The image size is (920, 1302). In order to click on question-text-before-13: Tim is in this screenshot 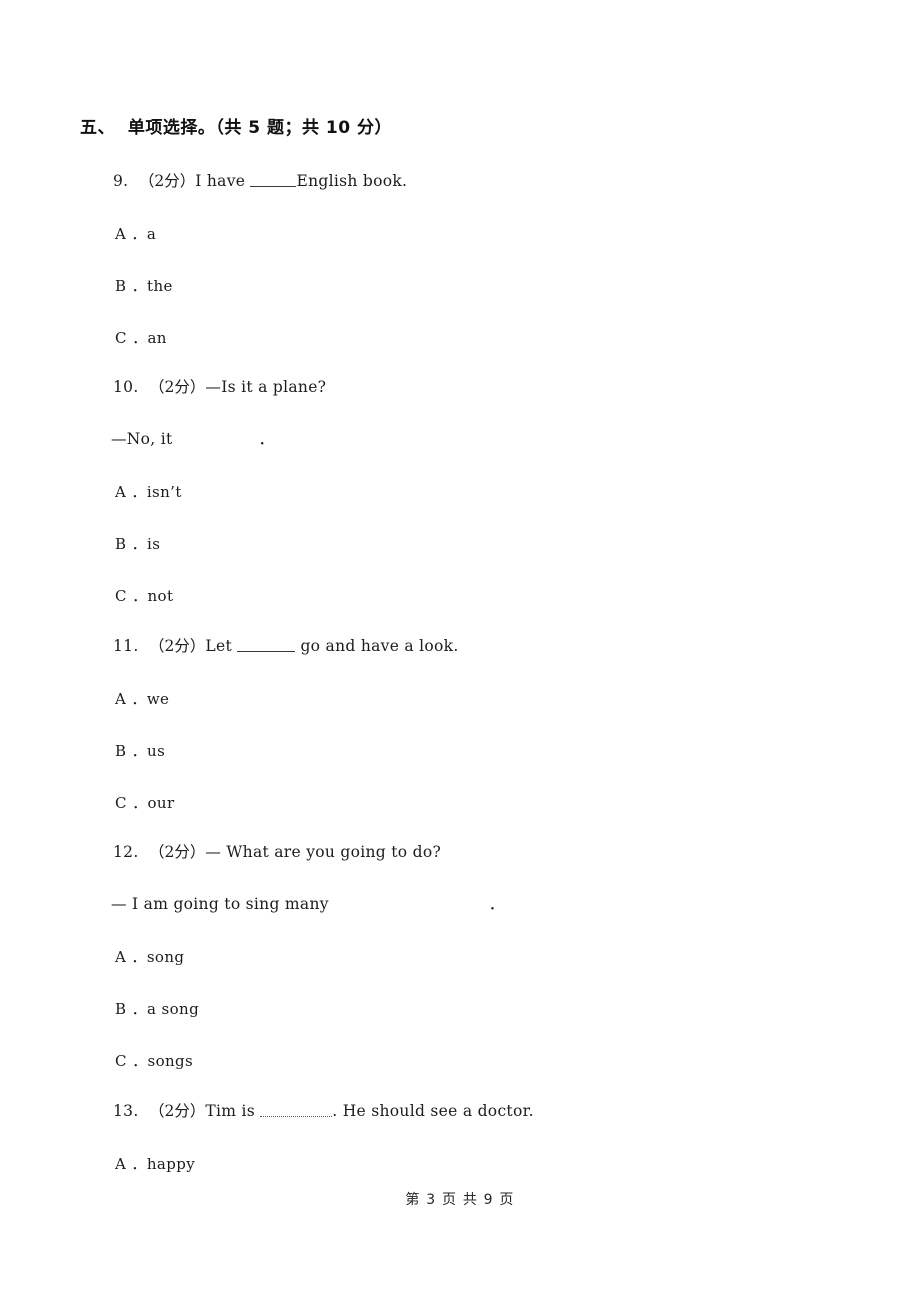, I will do `click(233, 1111)`.